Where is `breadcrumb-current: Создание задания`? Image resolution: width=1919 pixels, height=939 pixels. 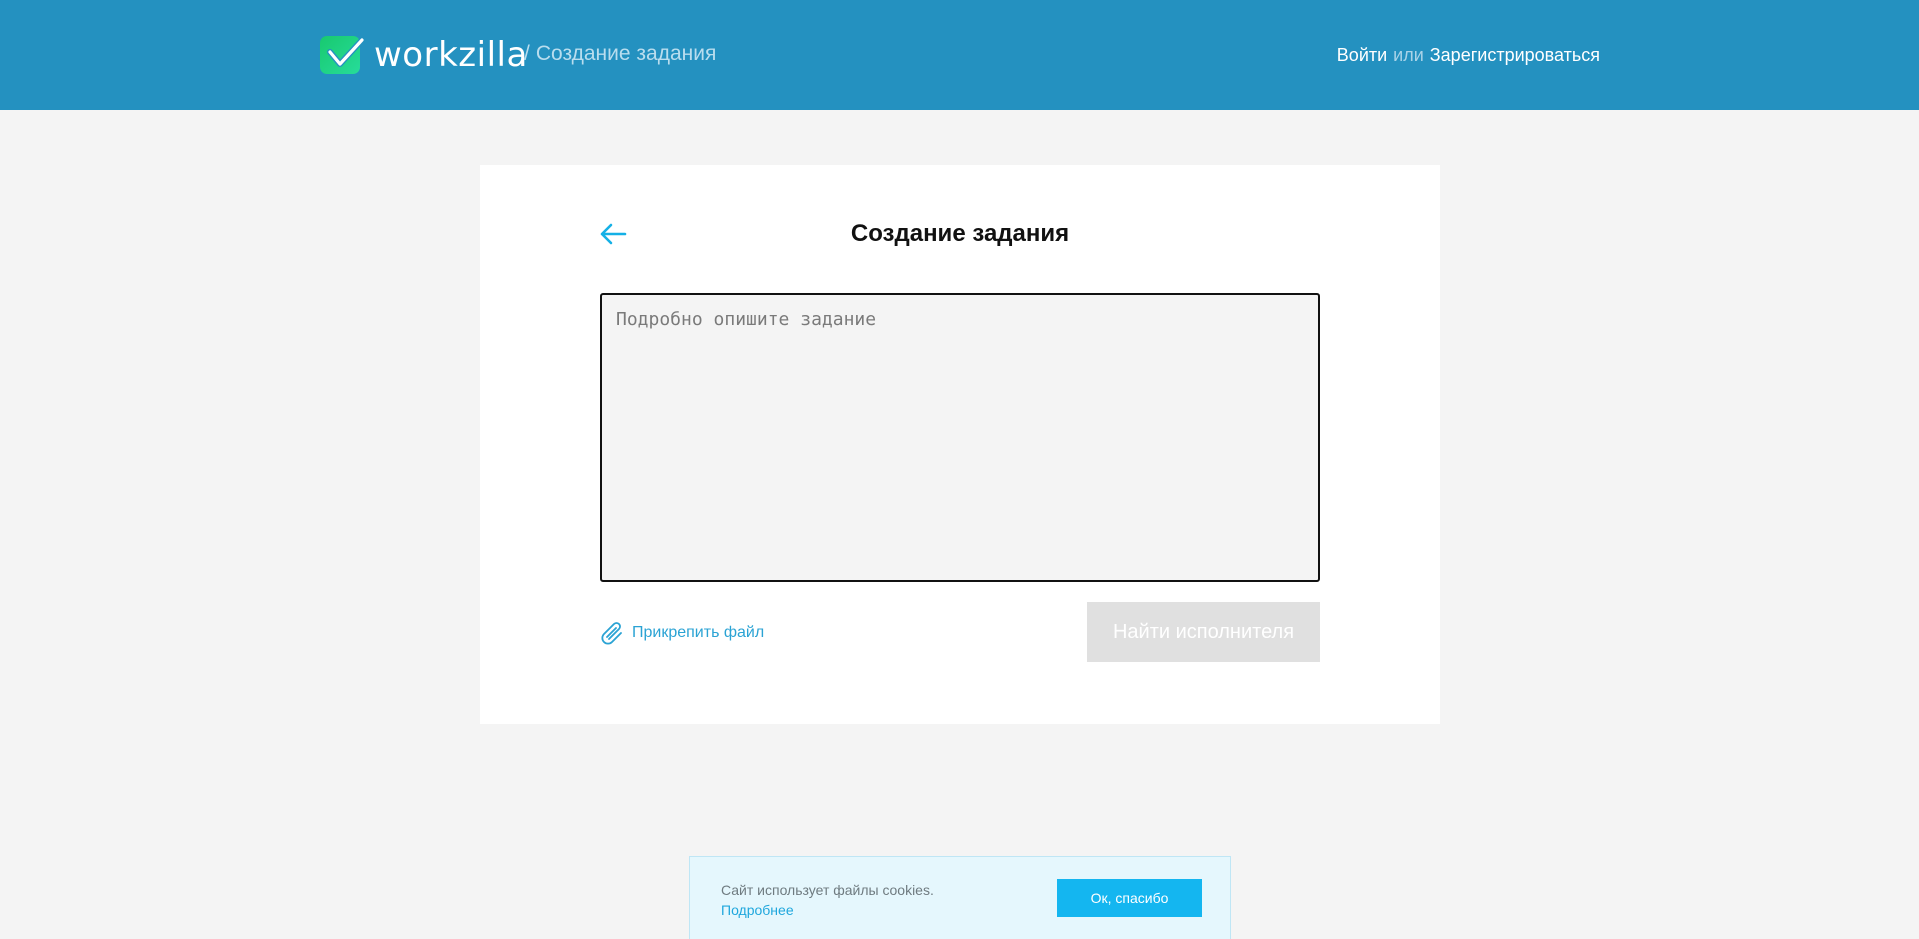 breadcrumb-current: Создание задания is located at coordinates (626, 53).